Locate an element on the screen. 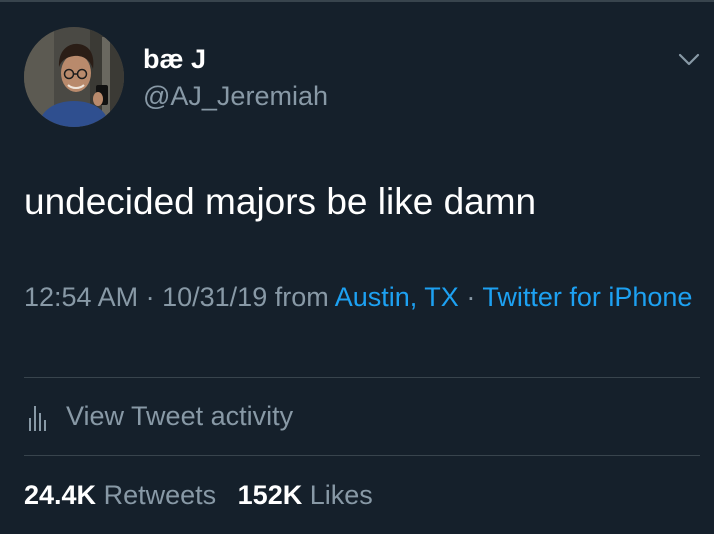  chevron-down-icon is located at coordinates (689, 59).